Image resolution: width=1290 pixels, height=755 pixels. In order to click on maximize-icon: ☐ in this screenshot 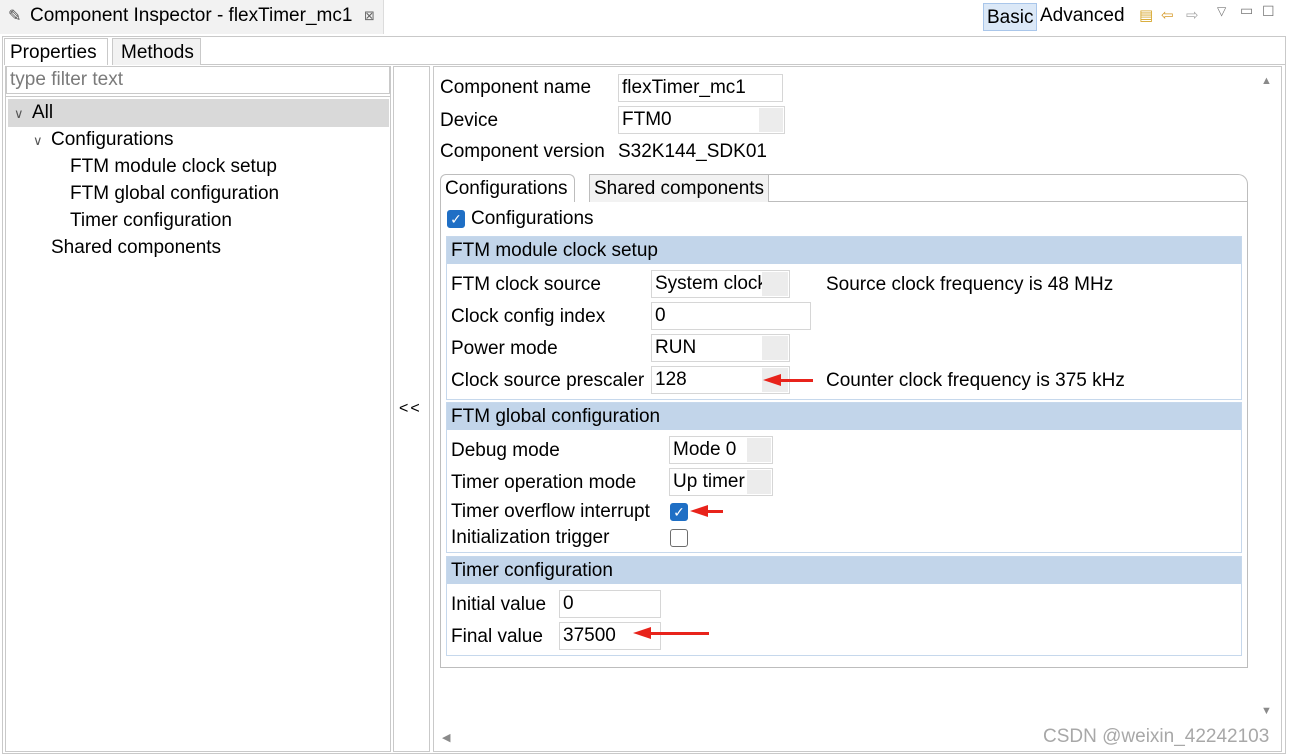, I will do `click(1268, 11)`.